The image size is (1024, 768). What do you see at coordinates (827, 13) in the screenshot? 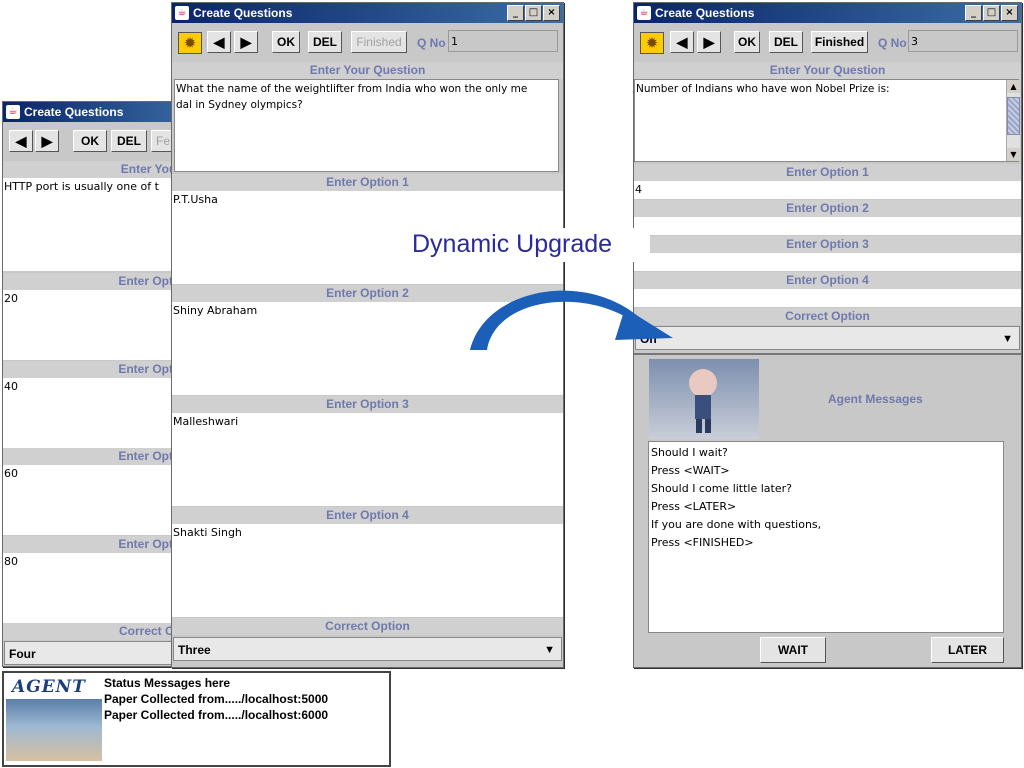
I see `right-title-bar: ☕ Create Questions _ □ ×` at bounding box center [827, 13].